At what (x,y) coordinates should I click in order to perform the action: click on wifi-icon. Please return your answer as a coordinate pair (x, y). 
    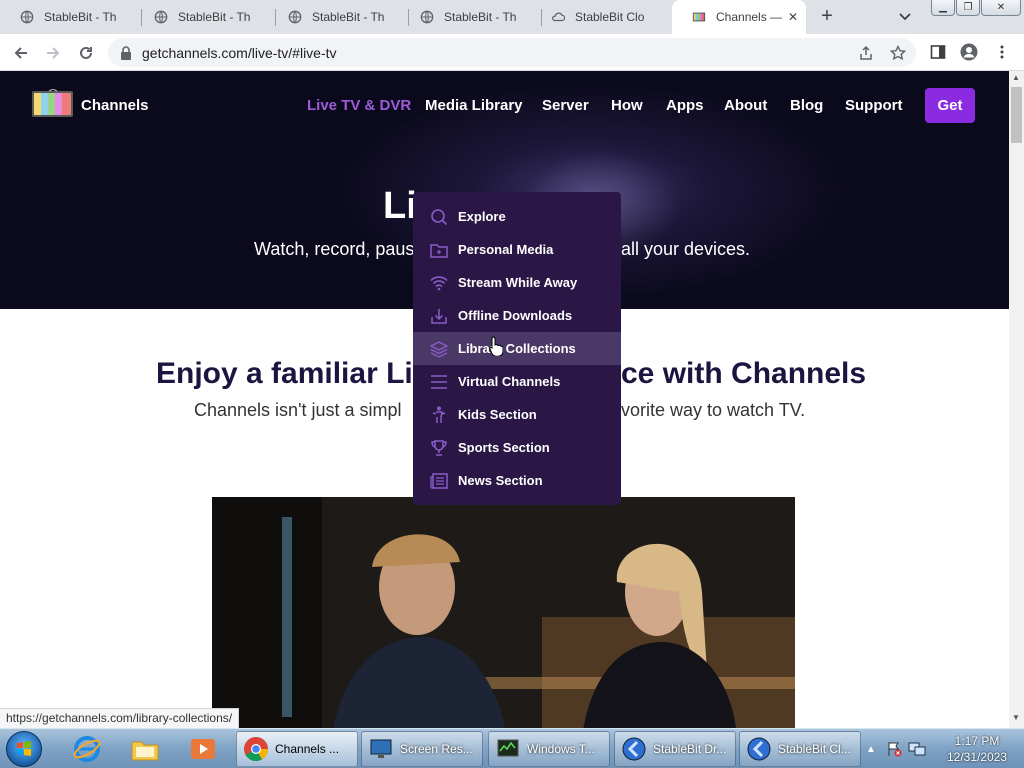
    Looking at the image, I should click on (439, 283).